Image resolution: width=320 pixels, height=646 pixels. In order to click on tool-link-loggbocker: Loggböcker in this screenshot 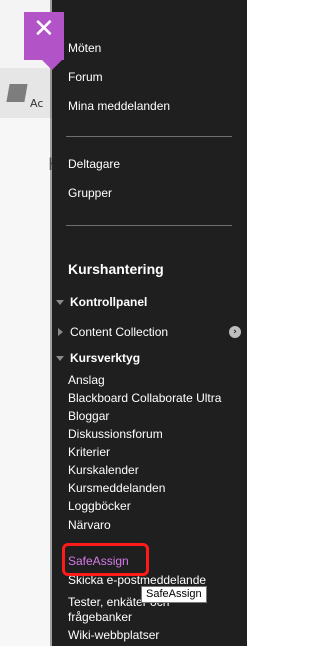, I will do `click(99, 506)`.